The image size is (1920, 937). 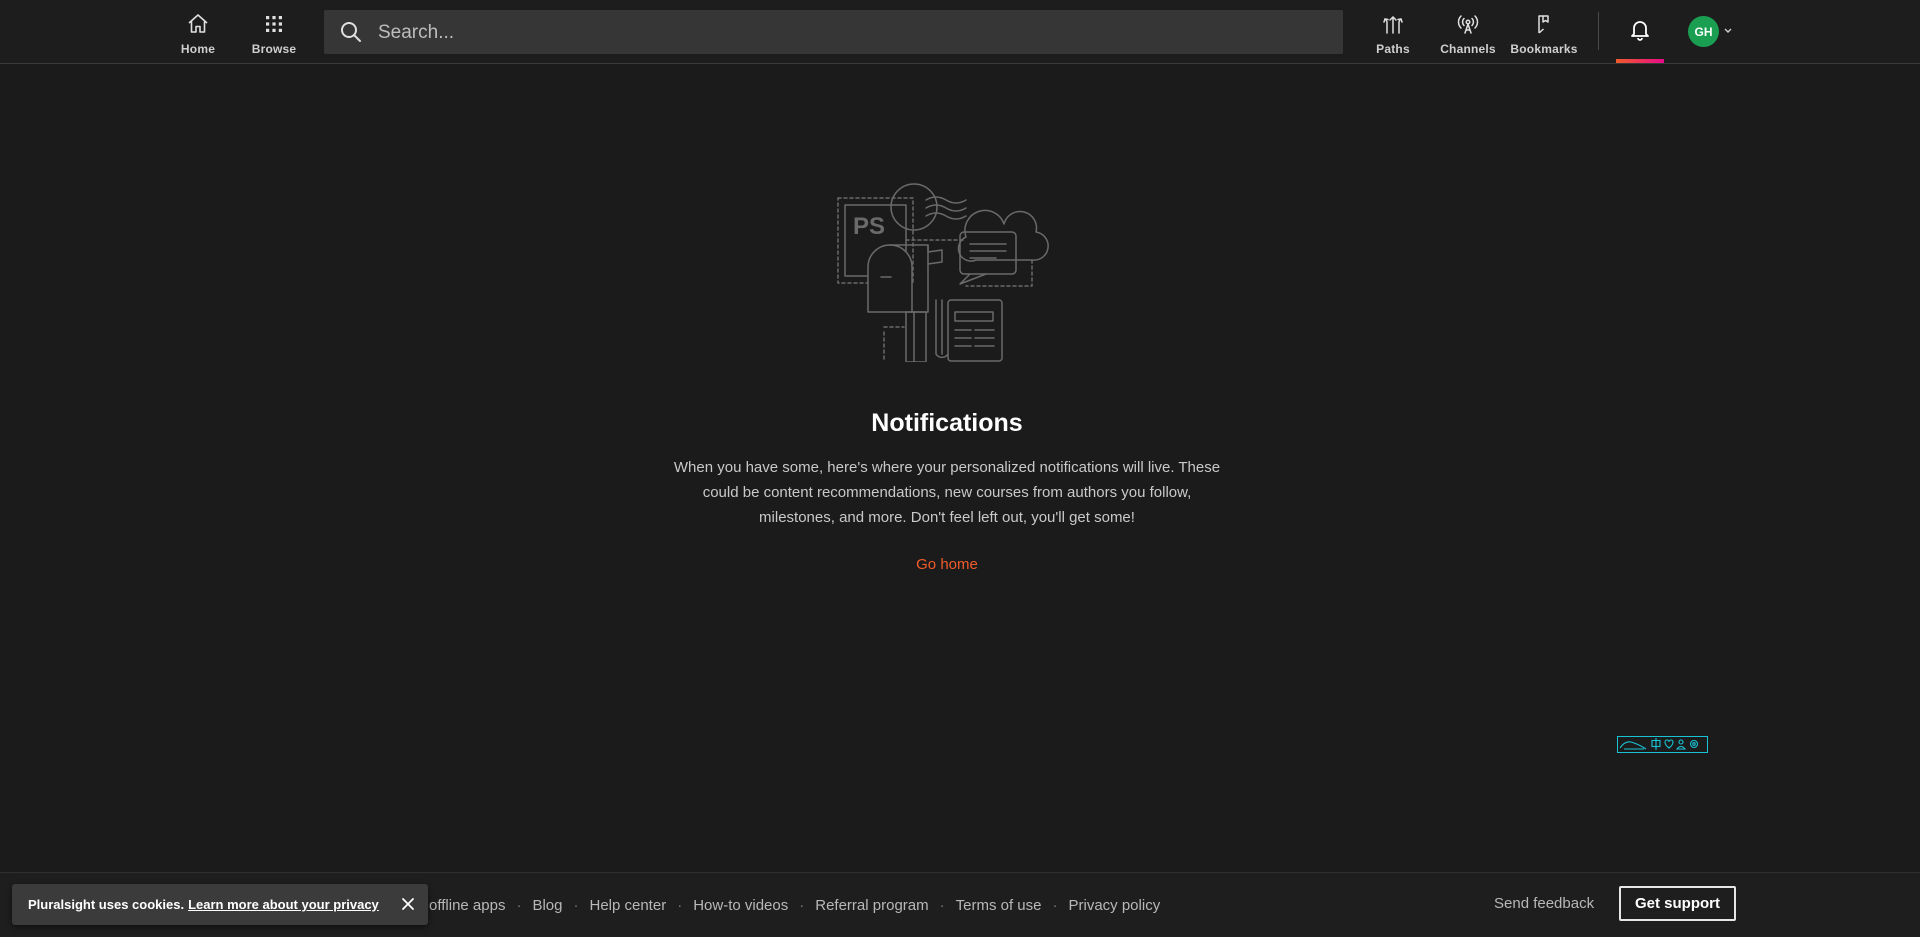 What do you see at coordinates (1393, 49) in the screenshot?
I see `nav-paths-label: Paths` at bounding box center [1393, 49].